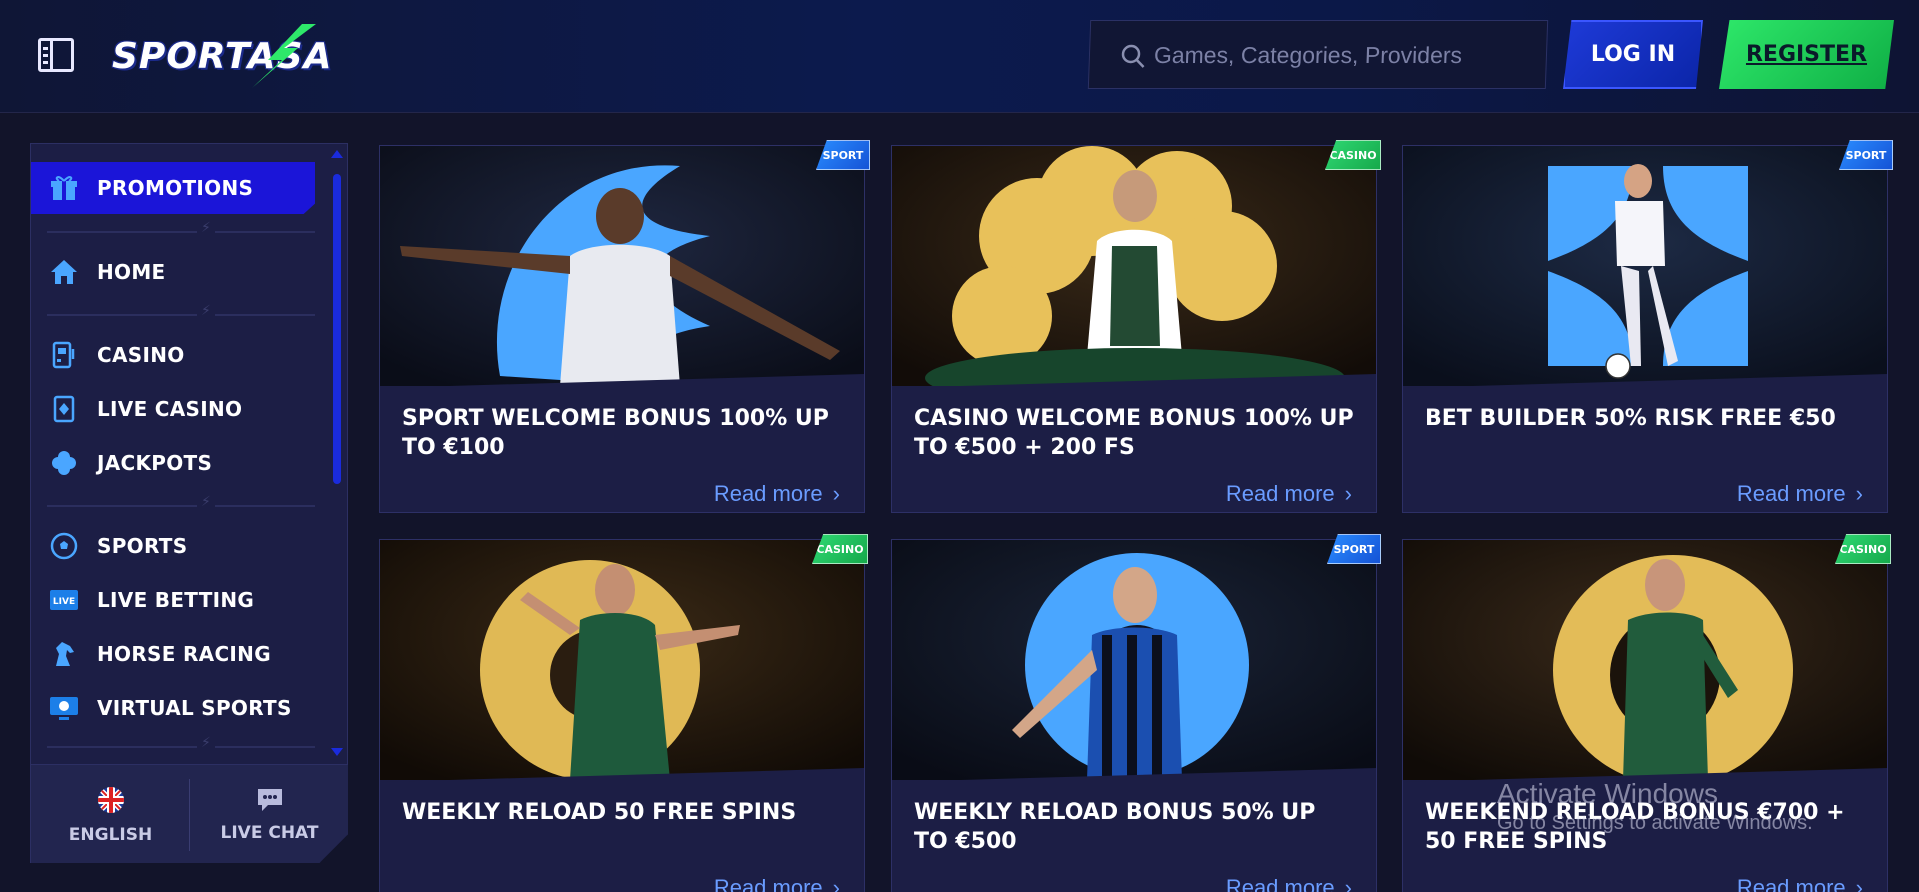 The width and height of the screenshot is (1919, 892). What do you see at coordinates (110, 800) in the screenshot?
I see `uk-flag-icon` at bounding box center [110, 800].